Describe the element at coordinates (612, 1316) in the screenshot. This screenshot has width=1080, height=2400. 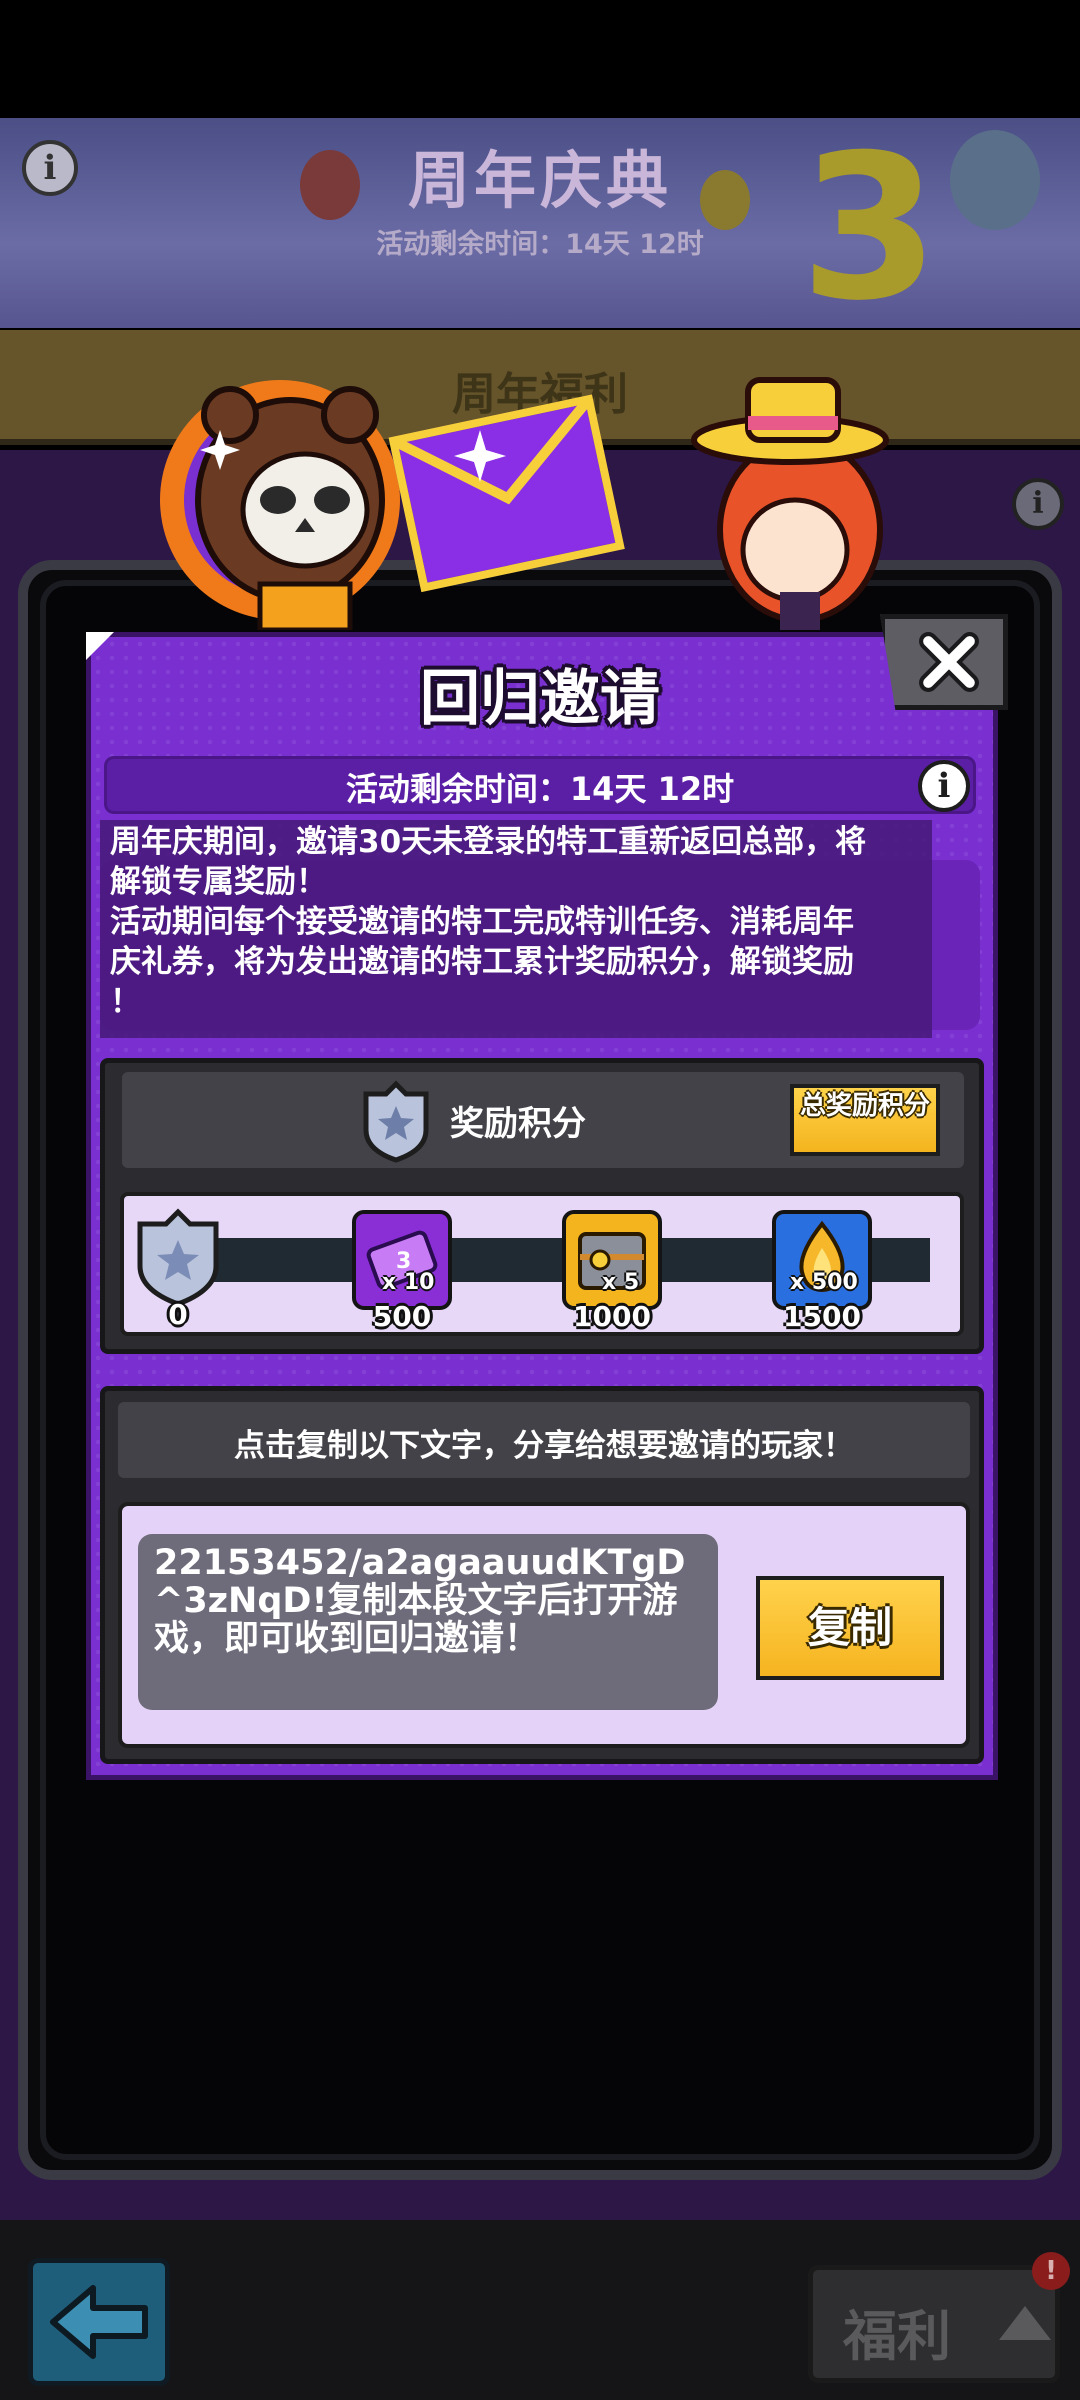
I see `milestone-value: 1000` at that location.